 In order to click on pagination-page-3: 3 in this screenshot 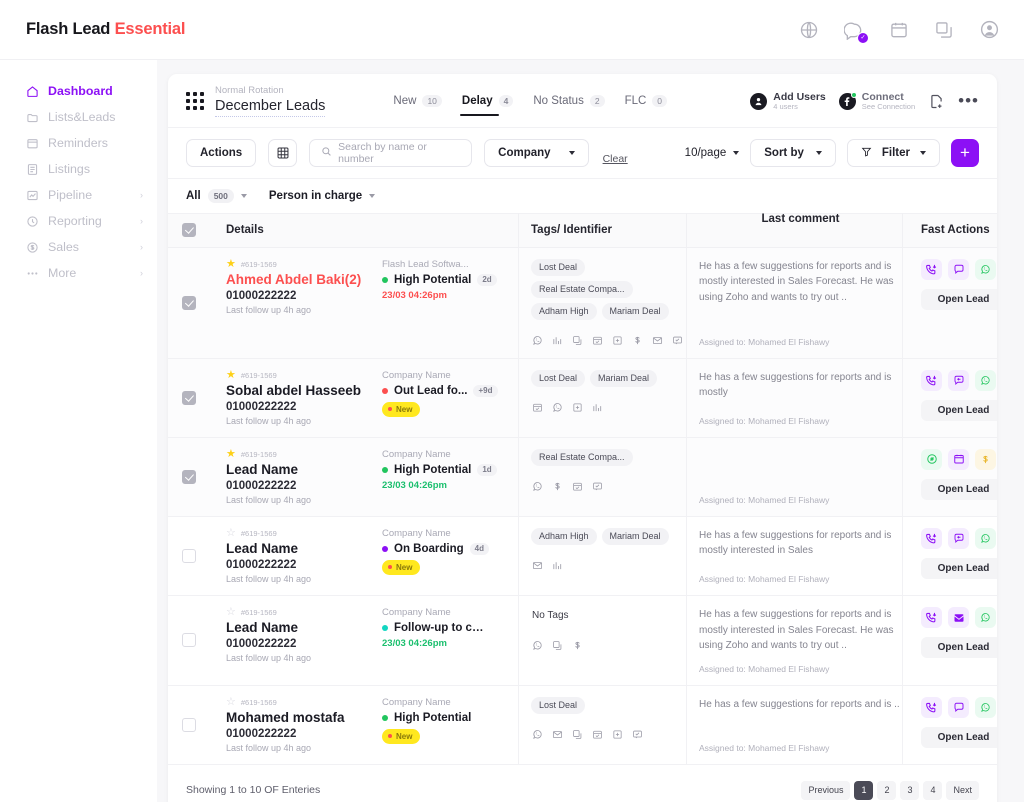, I will do `click(910, 790)`.